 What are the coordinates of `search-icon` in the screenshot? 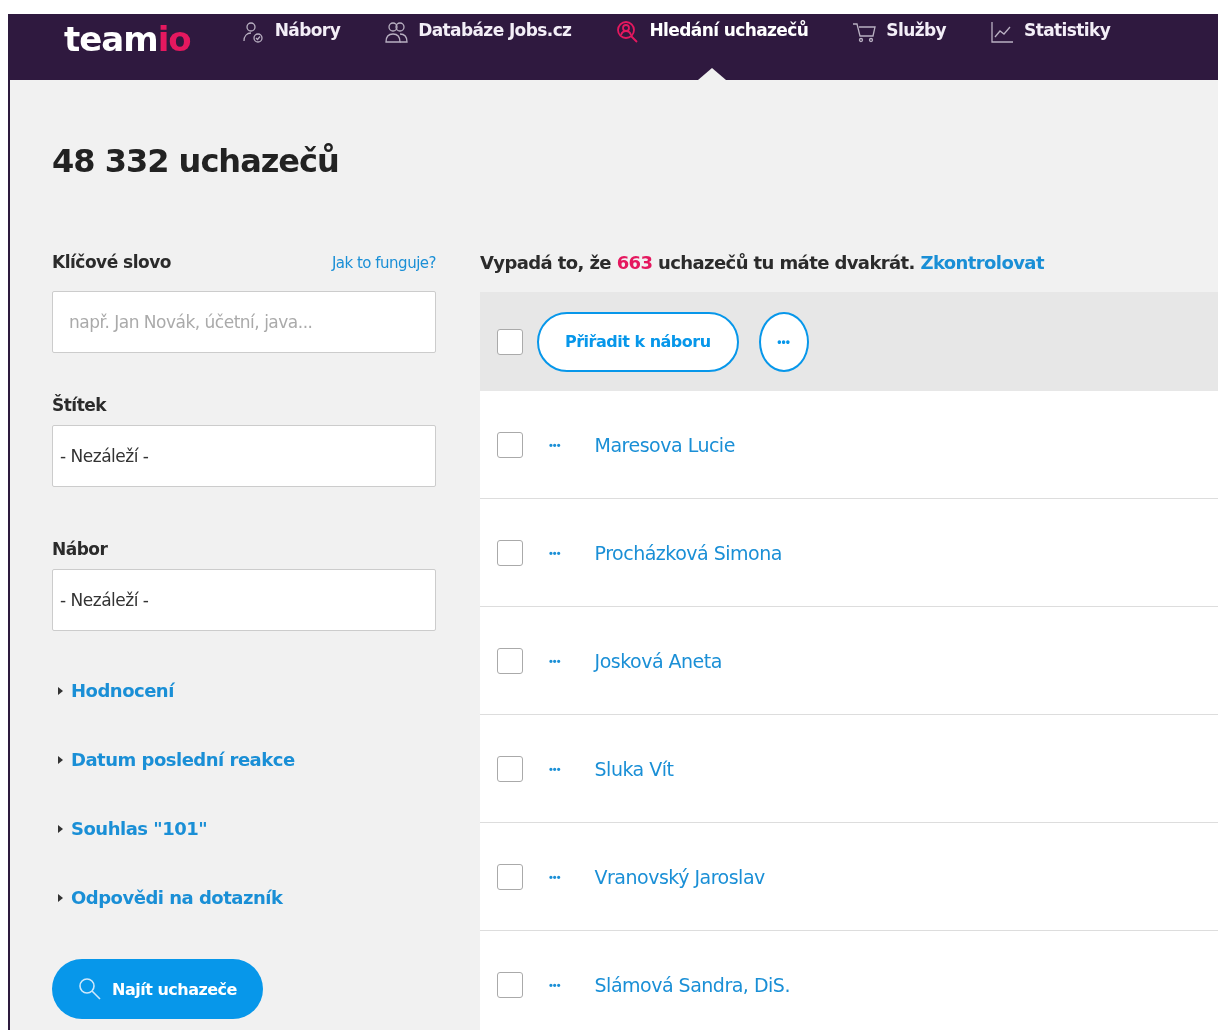 It's located at (90, 989).